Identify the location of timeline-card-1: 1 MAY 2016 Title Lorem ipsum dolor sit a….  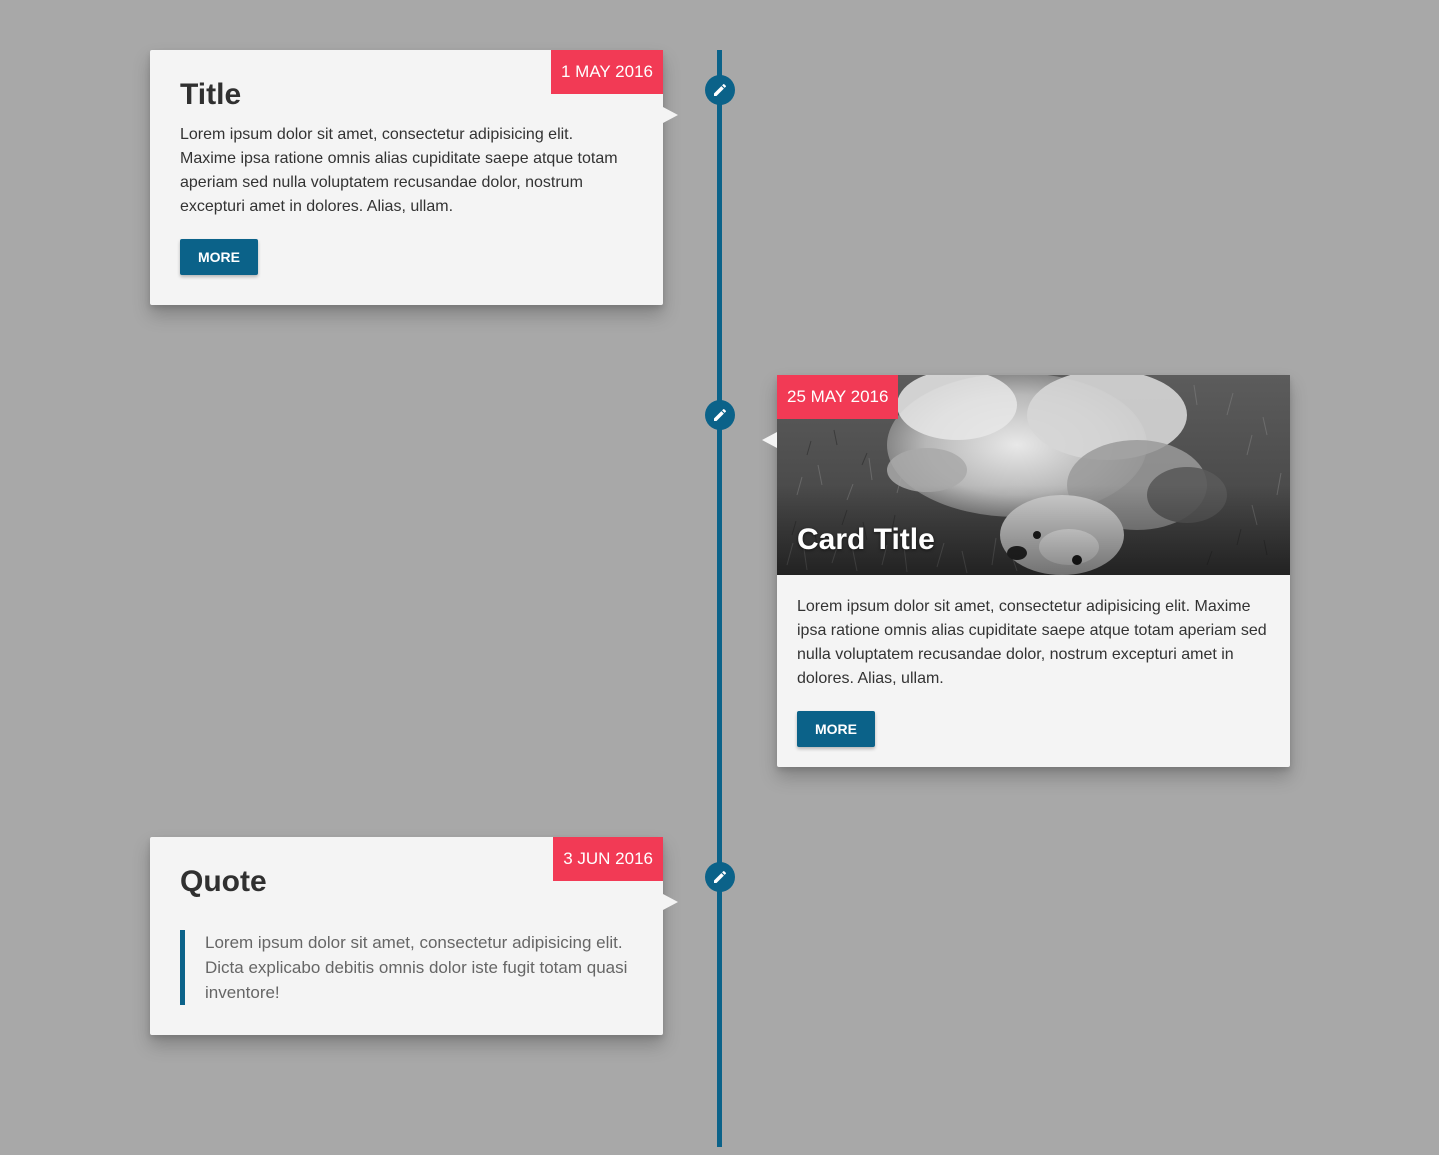
(406, 177).